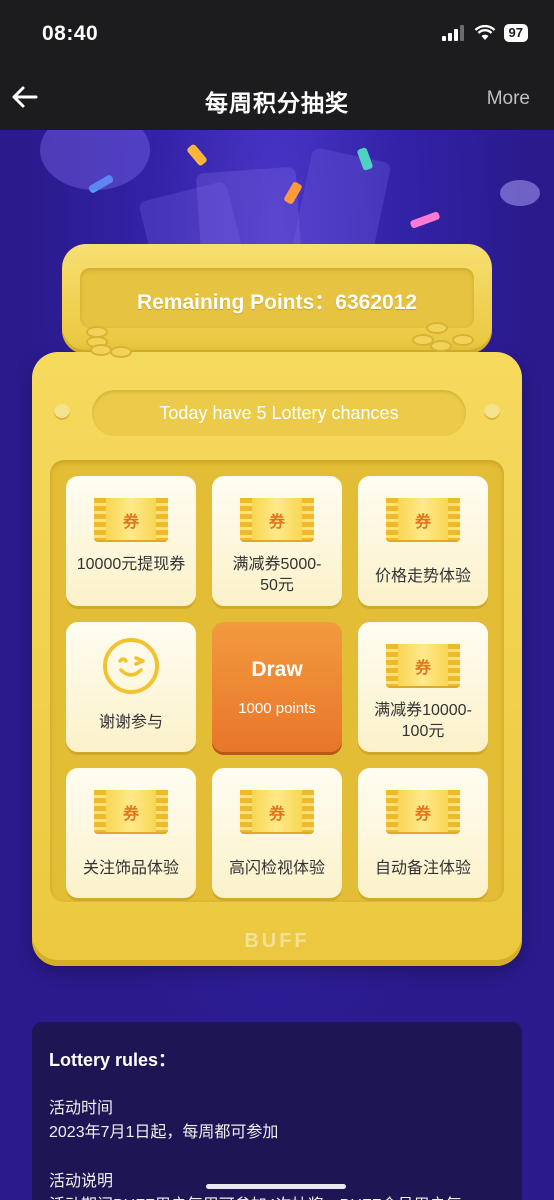  What do you see at coordinates (130, 868) in the screenshot?
I see `prize-label: 关注饰品体验` at bounding box center [130, 868].